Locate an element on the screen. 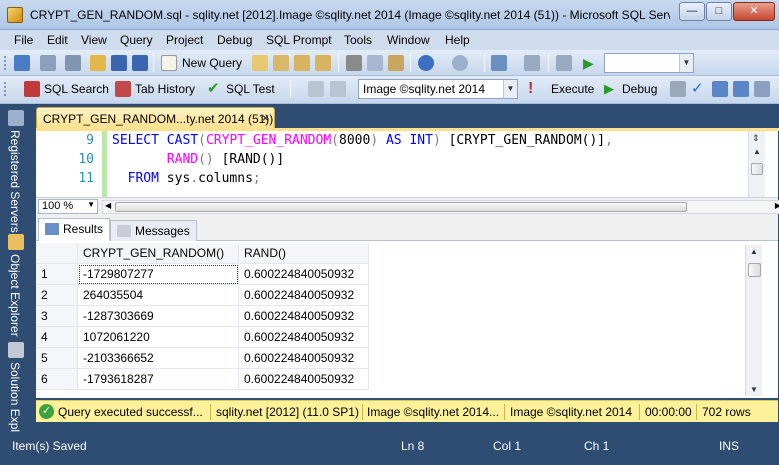 The width and height of the screenshot is (779, 465). redo-icon is located at coordinates (460, 63).